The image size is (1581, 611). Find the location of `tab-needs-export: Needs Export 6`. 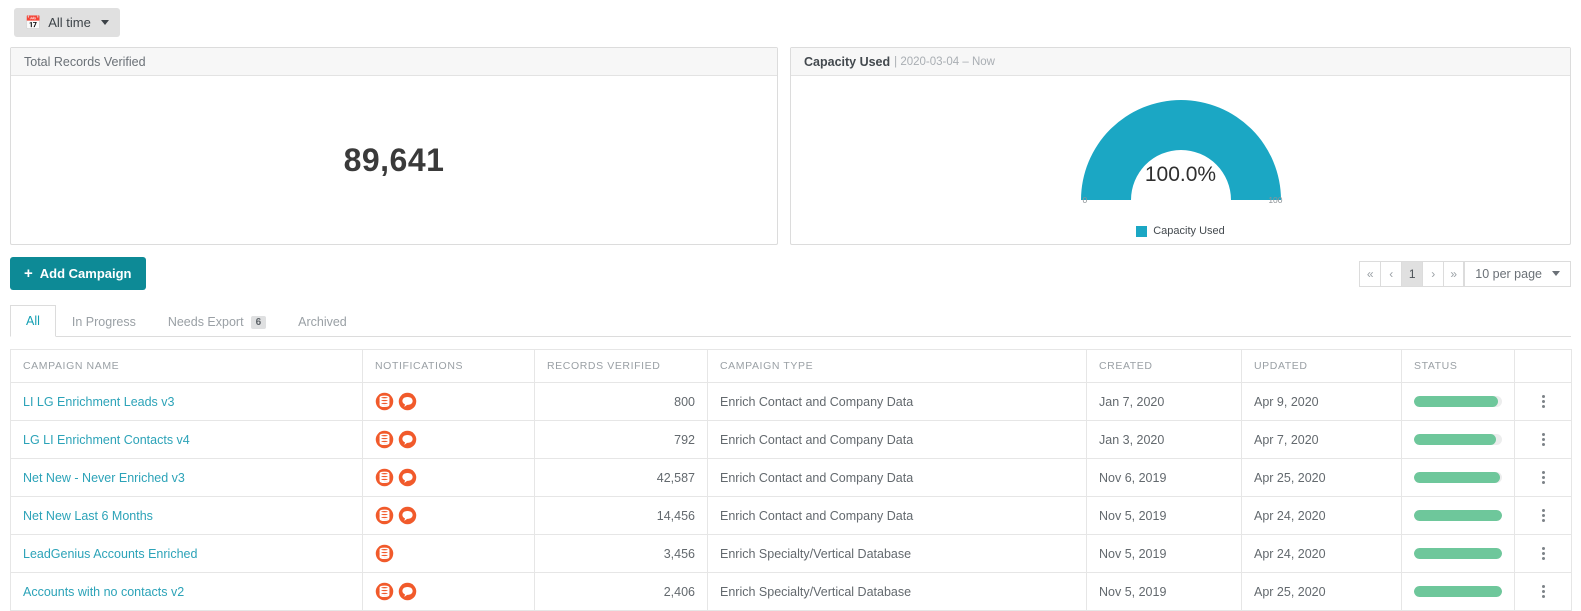

tab-needs-export: Needs Export 6 is located at coordinates (217, 321).